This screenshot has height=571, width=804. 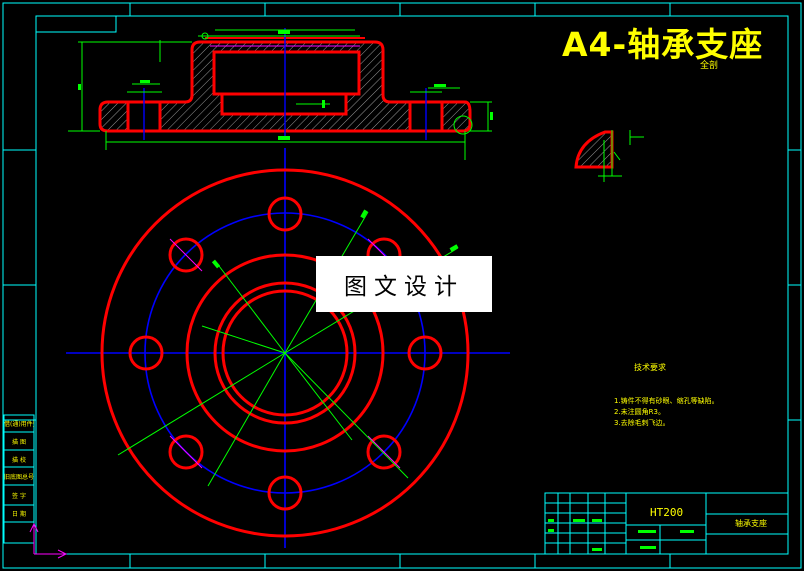 What do you see at coordinates (19, 496) in the screenshot?
I see `side-label: 签 字` at bounding box center [19, 496].